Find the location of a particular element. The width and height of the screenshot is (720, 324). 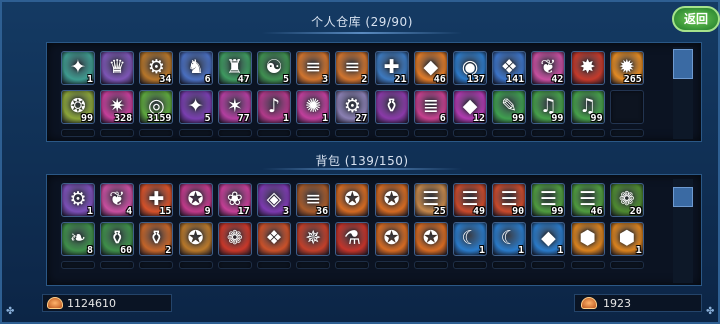

item-slot: ☰ 49 is located at coordinates (470, 200).